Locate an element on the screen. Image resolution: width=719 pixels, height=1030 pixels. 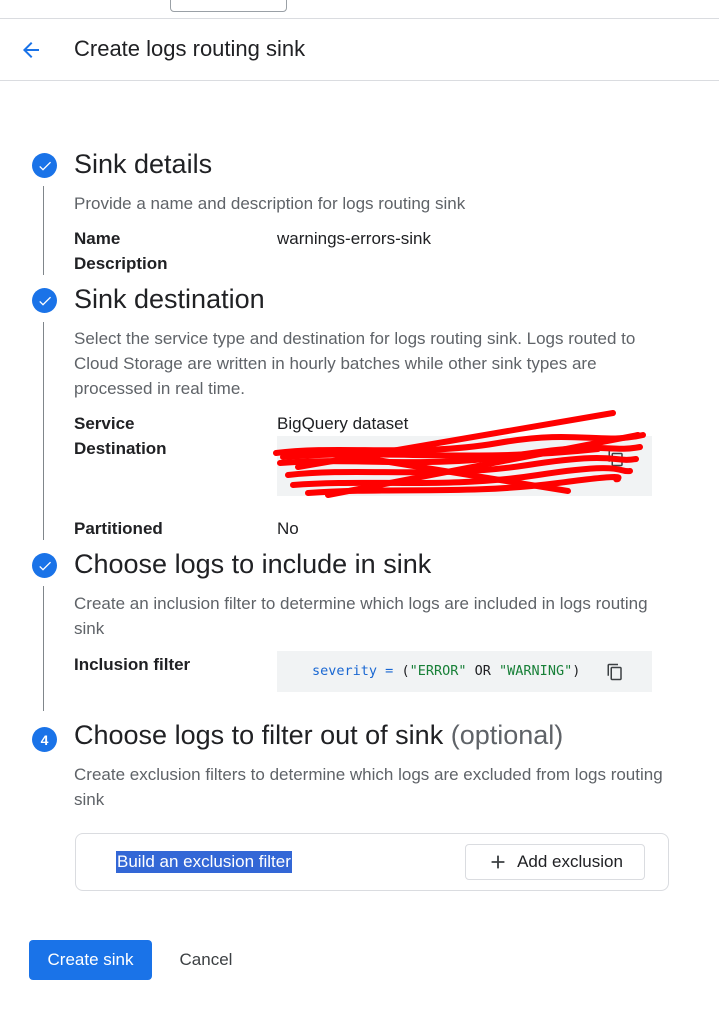
copy-icon is located at coordinates (614, 672).